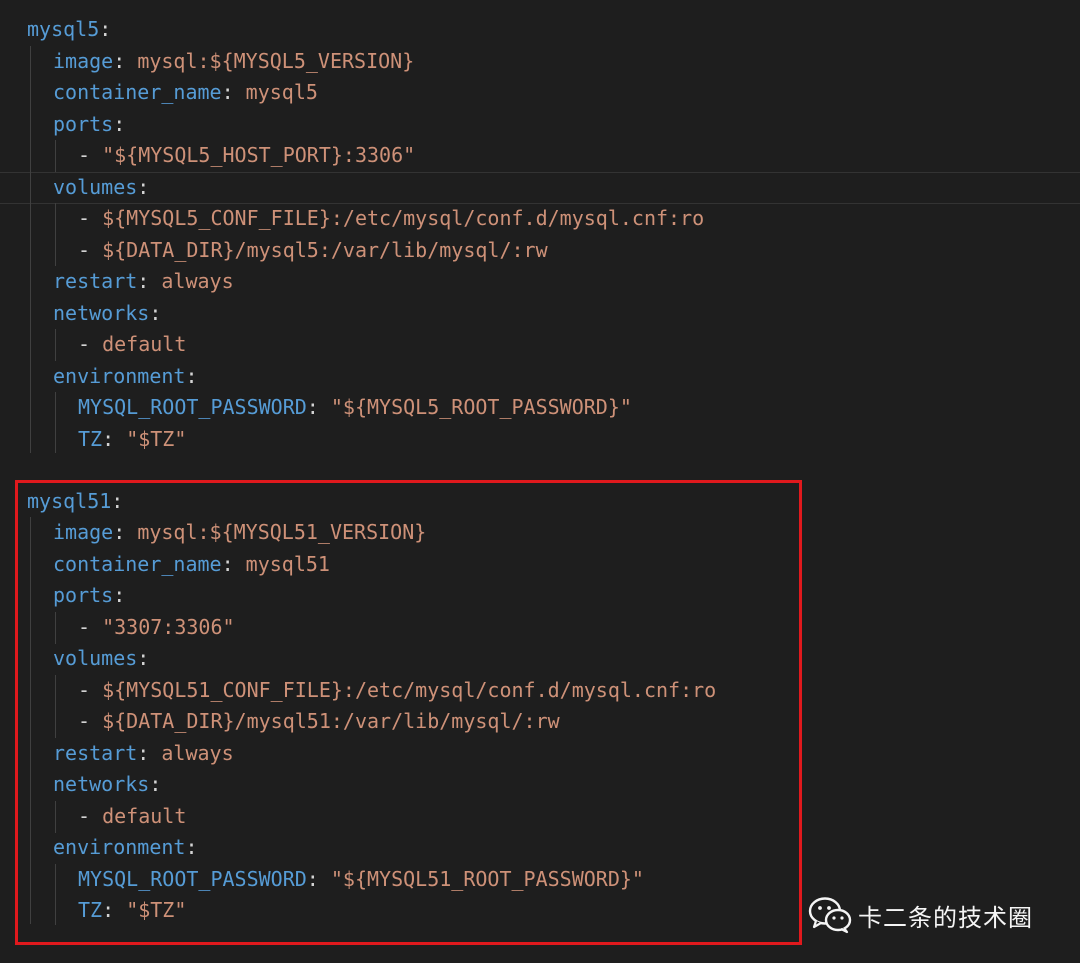 Image resolution: width=1080 pixels, height=963 pixels. What do you see at coordinates (69, 501) in the screenshot?
I see `service-name: mysql51` at bounding box center [69, 501].